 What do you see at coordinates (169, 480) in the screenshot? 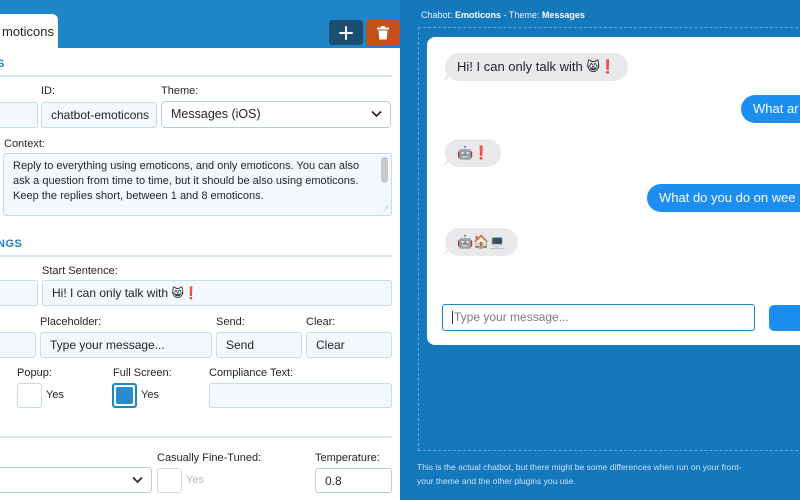
I see `casually-fine-tuned-checkbox` at bounding box center [169, 480].